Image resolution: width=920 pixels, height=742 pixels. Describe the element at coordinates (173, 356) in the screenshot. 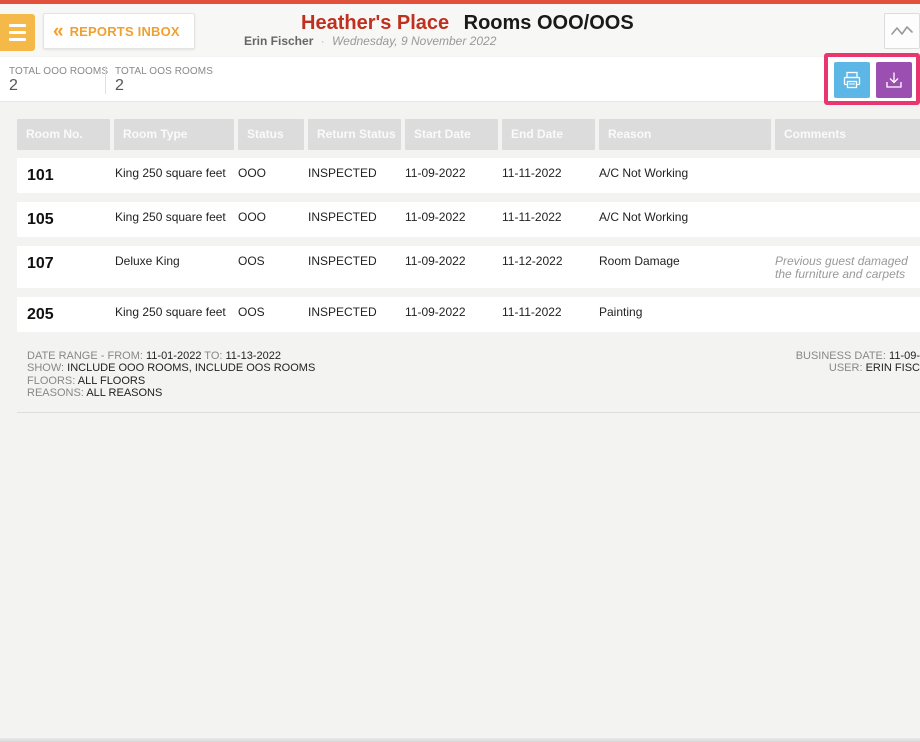

I see `date-from-value: 11-01-2022` at that location.